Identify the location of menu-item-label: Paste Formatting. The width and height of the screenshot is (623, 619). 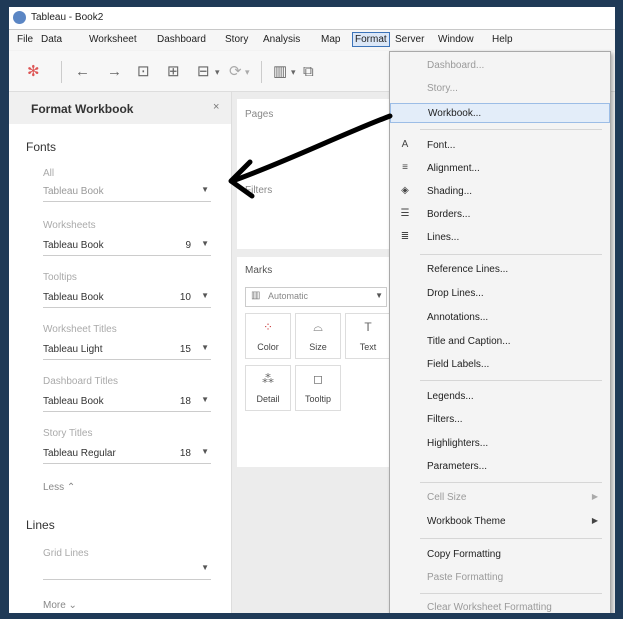
(465, 577).